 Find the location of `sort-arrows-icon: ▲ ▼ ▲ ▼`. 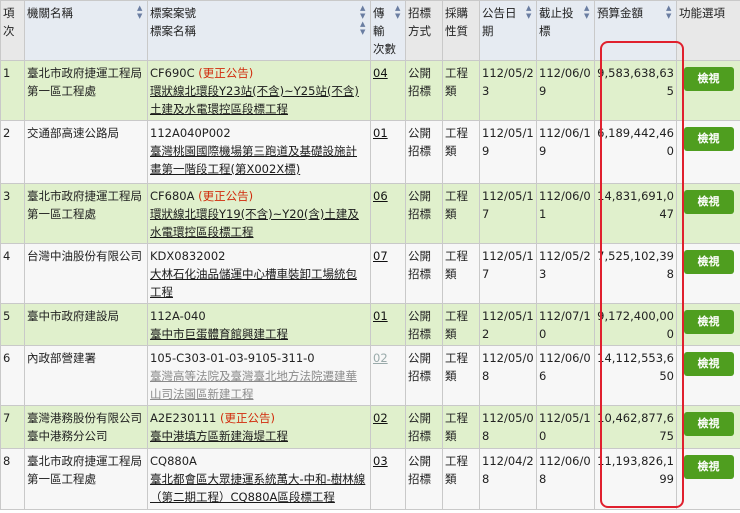

sort-arrows-icon: ▲ ▼ ▲ ▼ is located at coordinates (364, 20).